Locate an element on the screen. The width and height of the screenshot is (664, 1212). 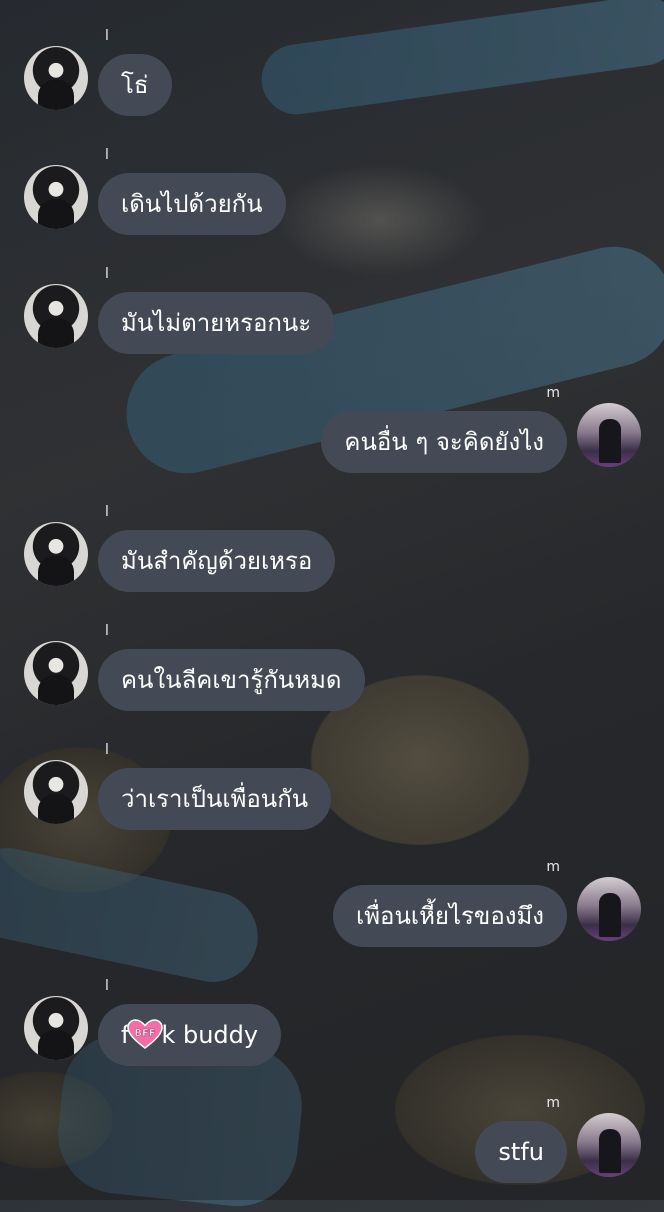
message-bubble: คนอื่น ๆ จะคิดยังไง is located at coordinates (444, 442).